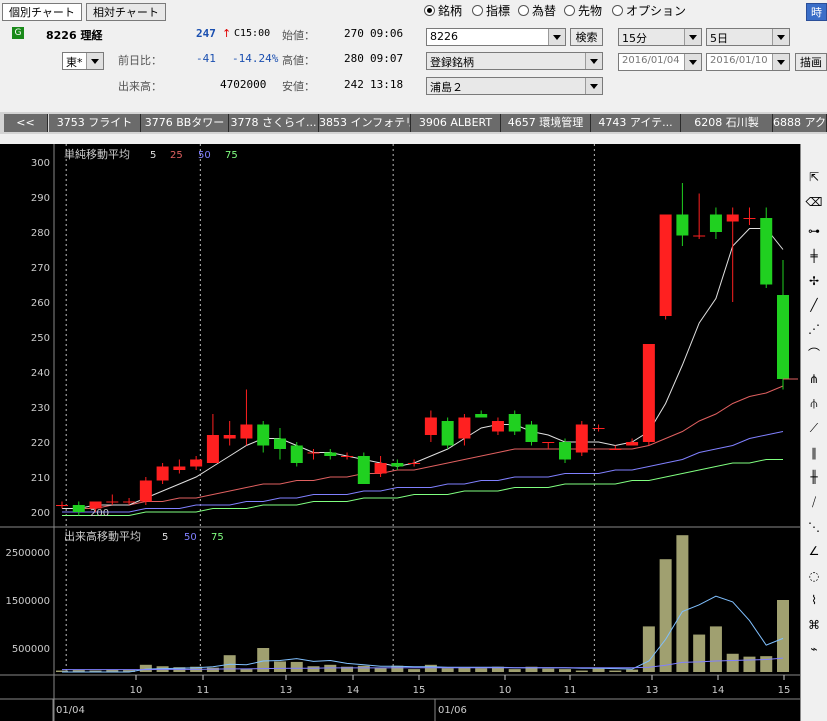 The height and width of the screenshot is (721, 827). Describe the element at coordinates (814, 354) in the screenshot. I see `arc-icon: ⌒` at that location.